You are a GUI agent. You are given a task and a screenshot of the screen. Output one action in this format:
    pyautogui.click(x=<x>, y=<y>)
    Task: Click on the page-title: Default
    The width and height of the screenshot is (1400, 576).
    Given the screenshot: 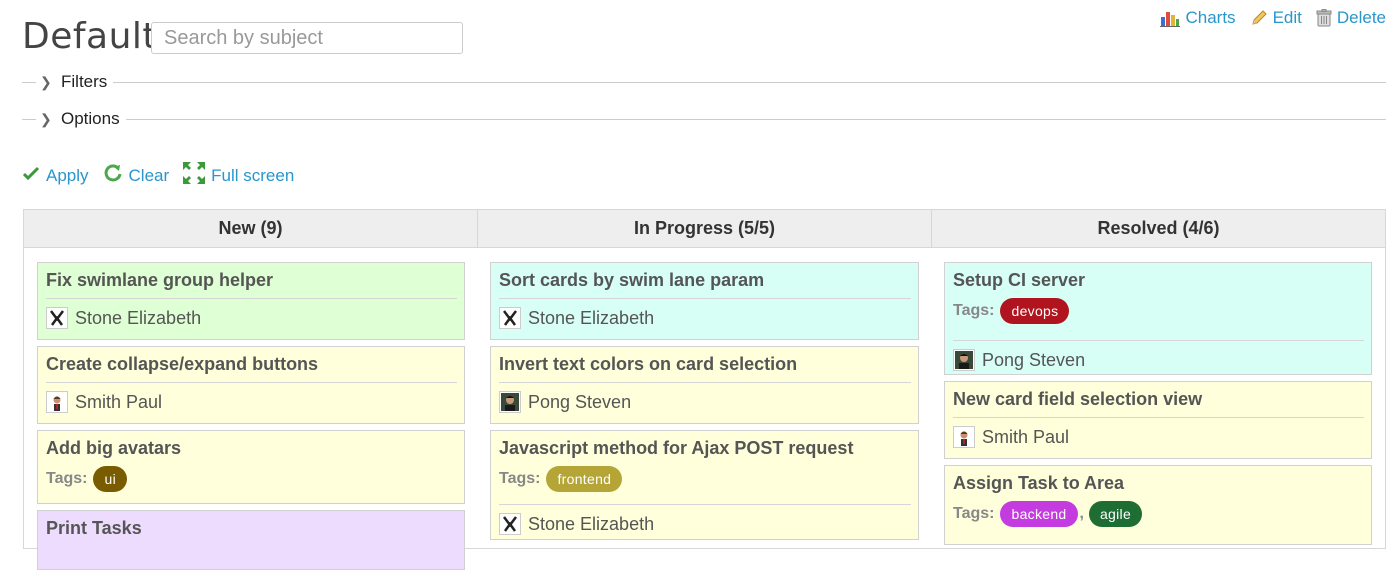 What is the action you would take?
    pyautogui.click(x=90, y=36)
    